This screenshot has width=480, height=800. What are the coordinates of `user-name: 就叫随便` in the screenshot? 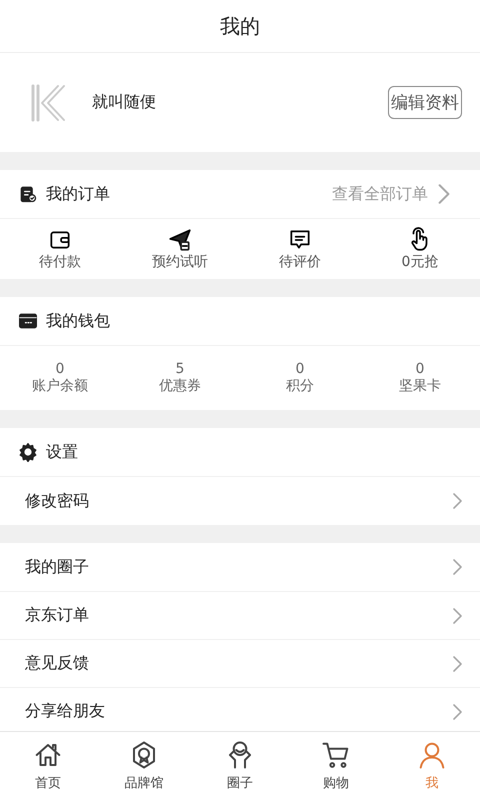 It's located at (124, 102).